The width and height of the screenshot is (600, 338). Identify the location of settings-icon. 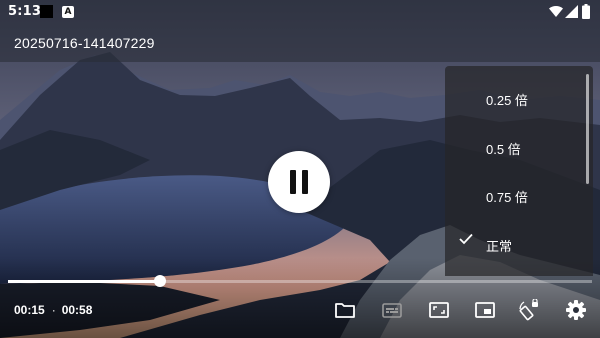
(576, 310).